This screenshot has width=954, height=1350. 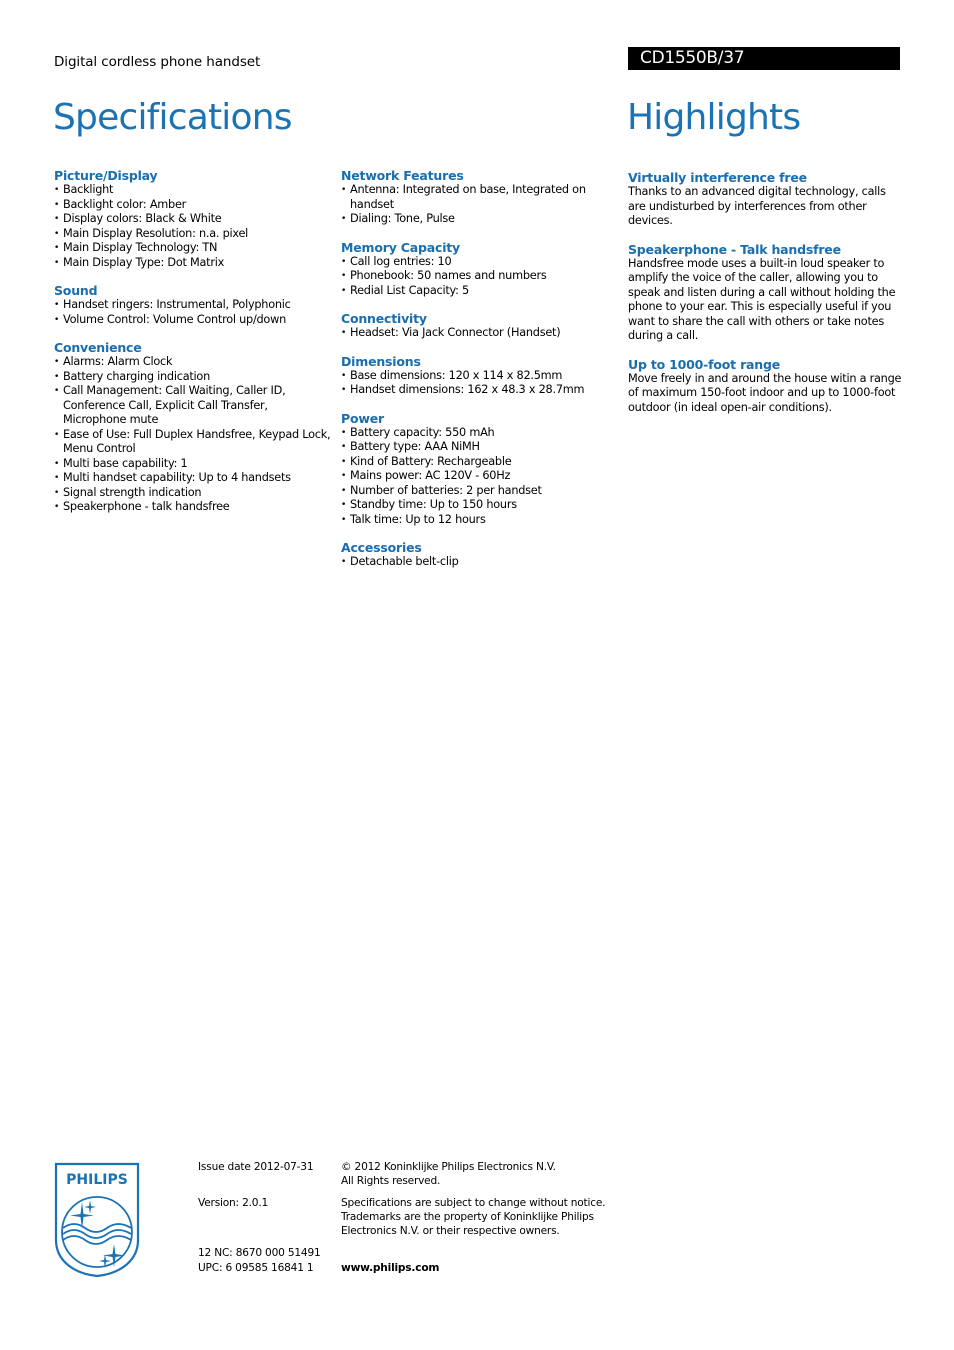 I want to click on rights-line: All Rights reserved., so click(x=391, y=1181).